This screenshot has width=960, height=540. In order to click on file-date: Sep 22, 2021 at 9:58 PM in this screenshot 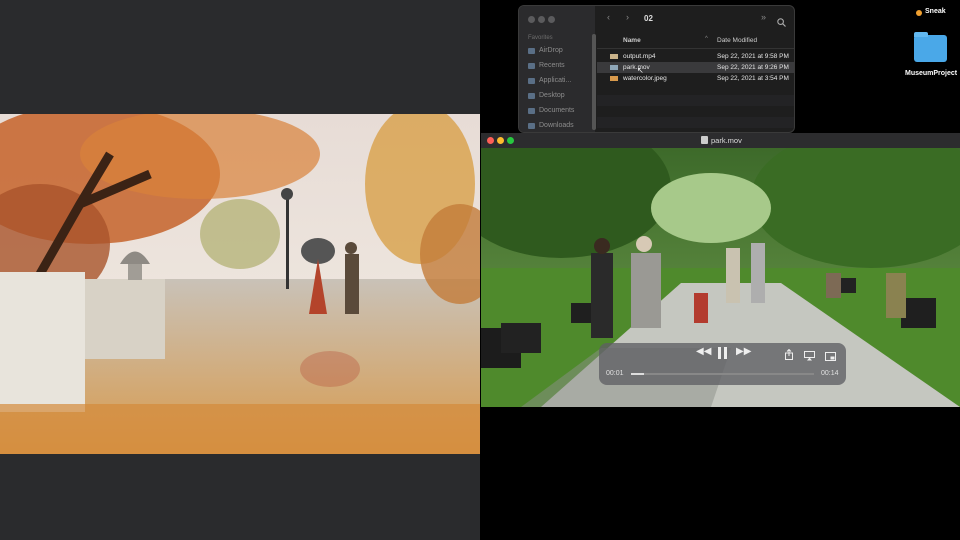, I will do `click(753, 56)`.